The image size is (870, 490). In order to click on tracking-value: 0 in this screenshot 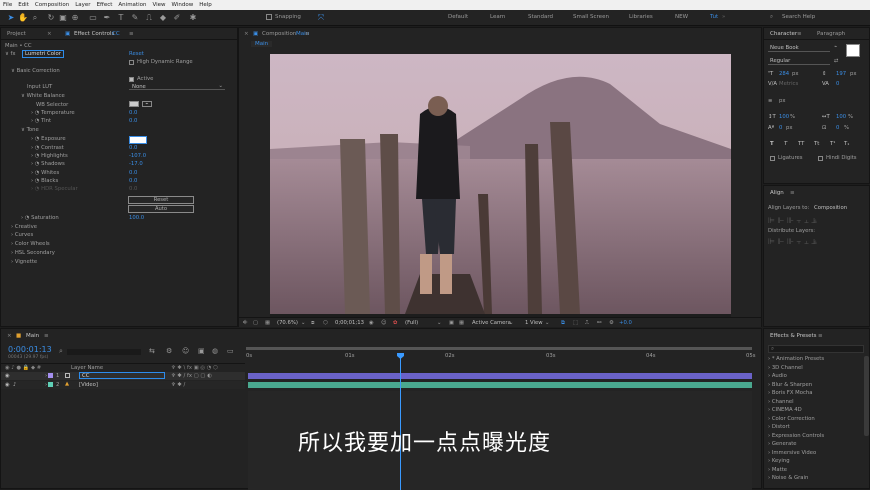, I will do `click(837, 84)`.